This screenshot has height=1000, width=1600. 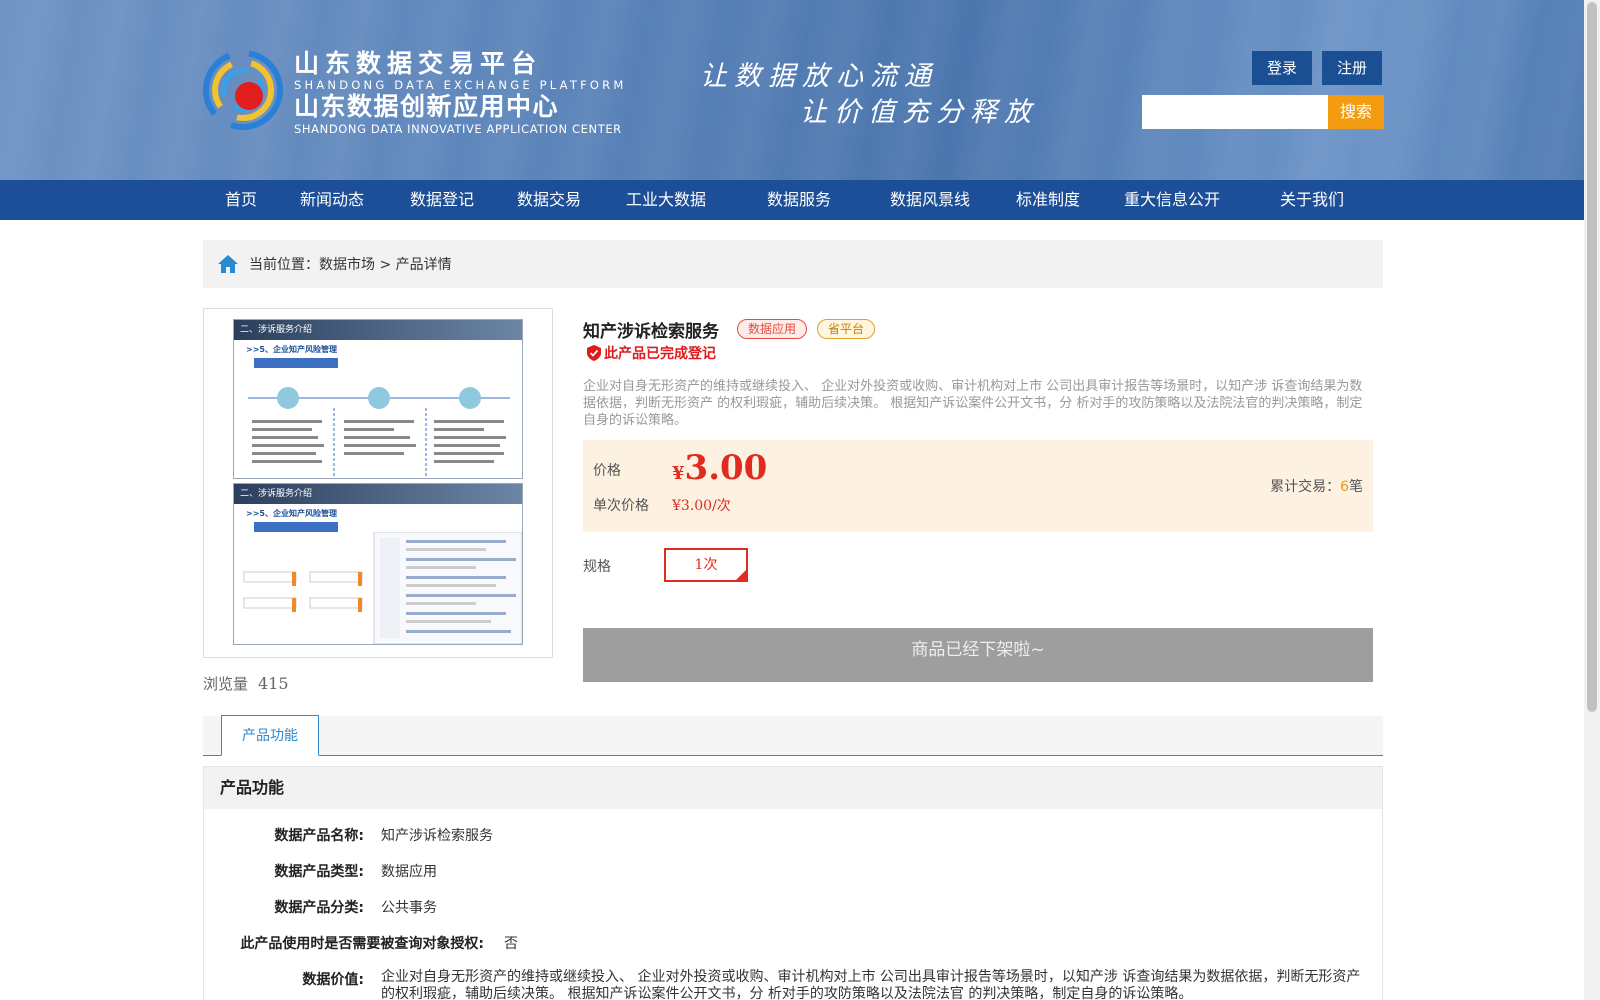 I want to click on row-key: 此产品使用时是否需要被查询对象授权:, so click(x=362, y=944).